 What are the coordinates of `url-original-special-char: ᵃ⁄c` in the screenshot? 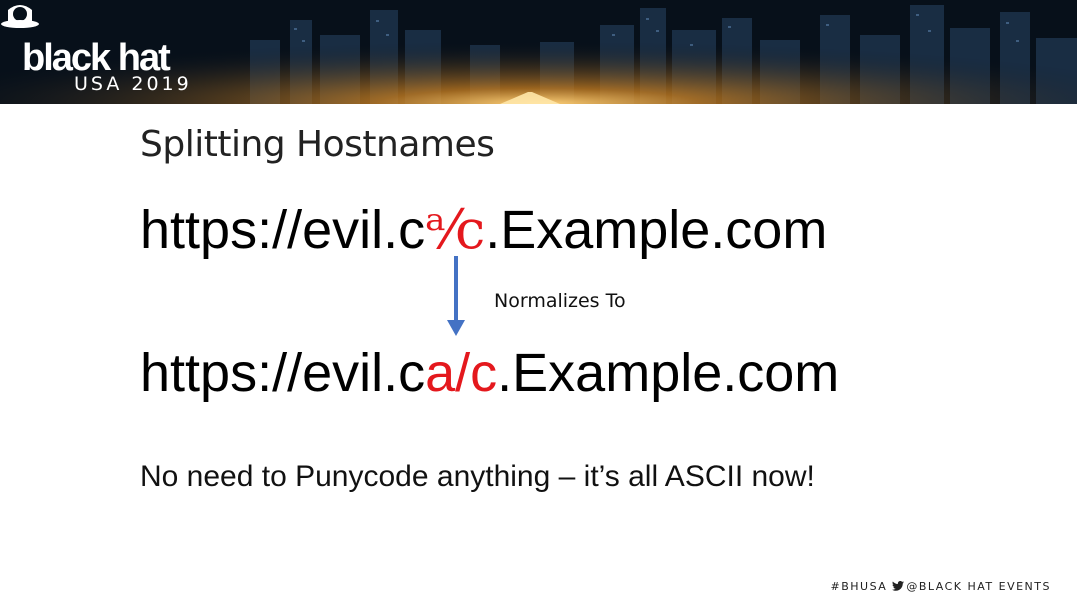 It's located at (455, 229).